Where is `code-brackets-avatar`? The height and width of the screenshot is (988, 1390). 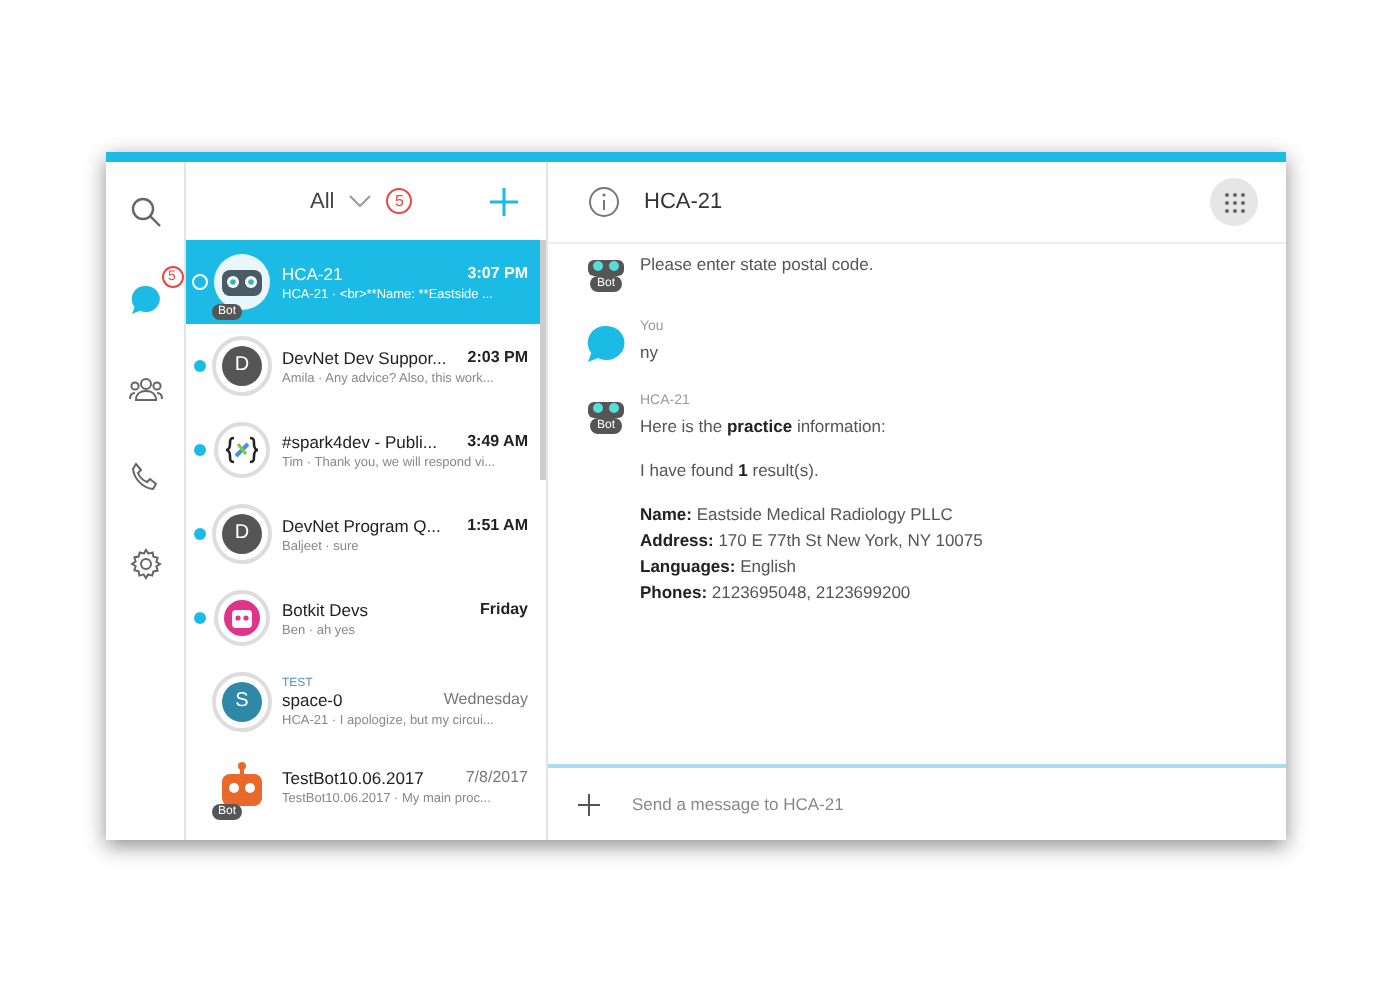 code-brackets-avatar is located at coordinates (242, 450).